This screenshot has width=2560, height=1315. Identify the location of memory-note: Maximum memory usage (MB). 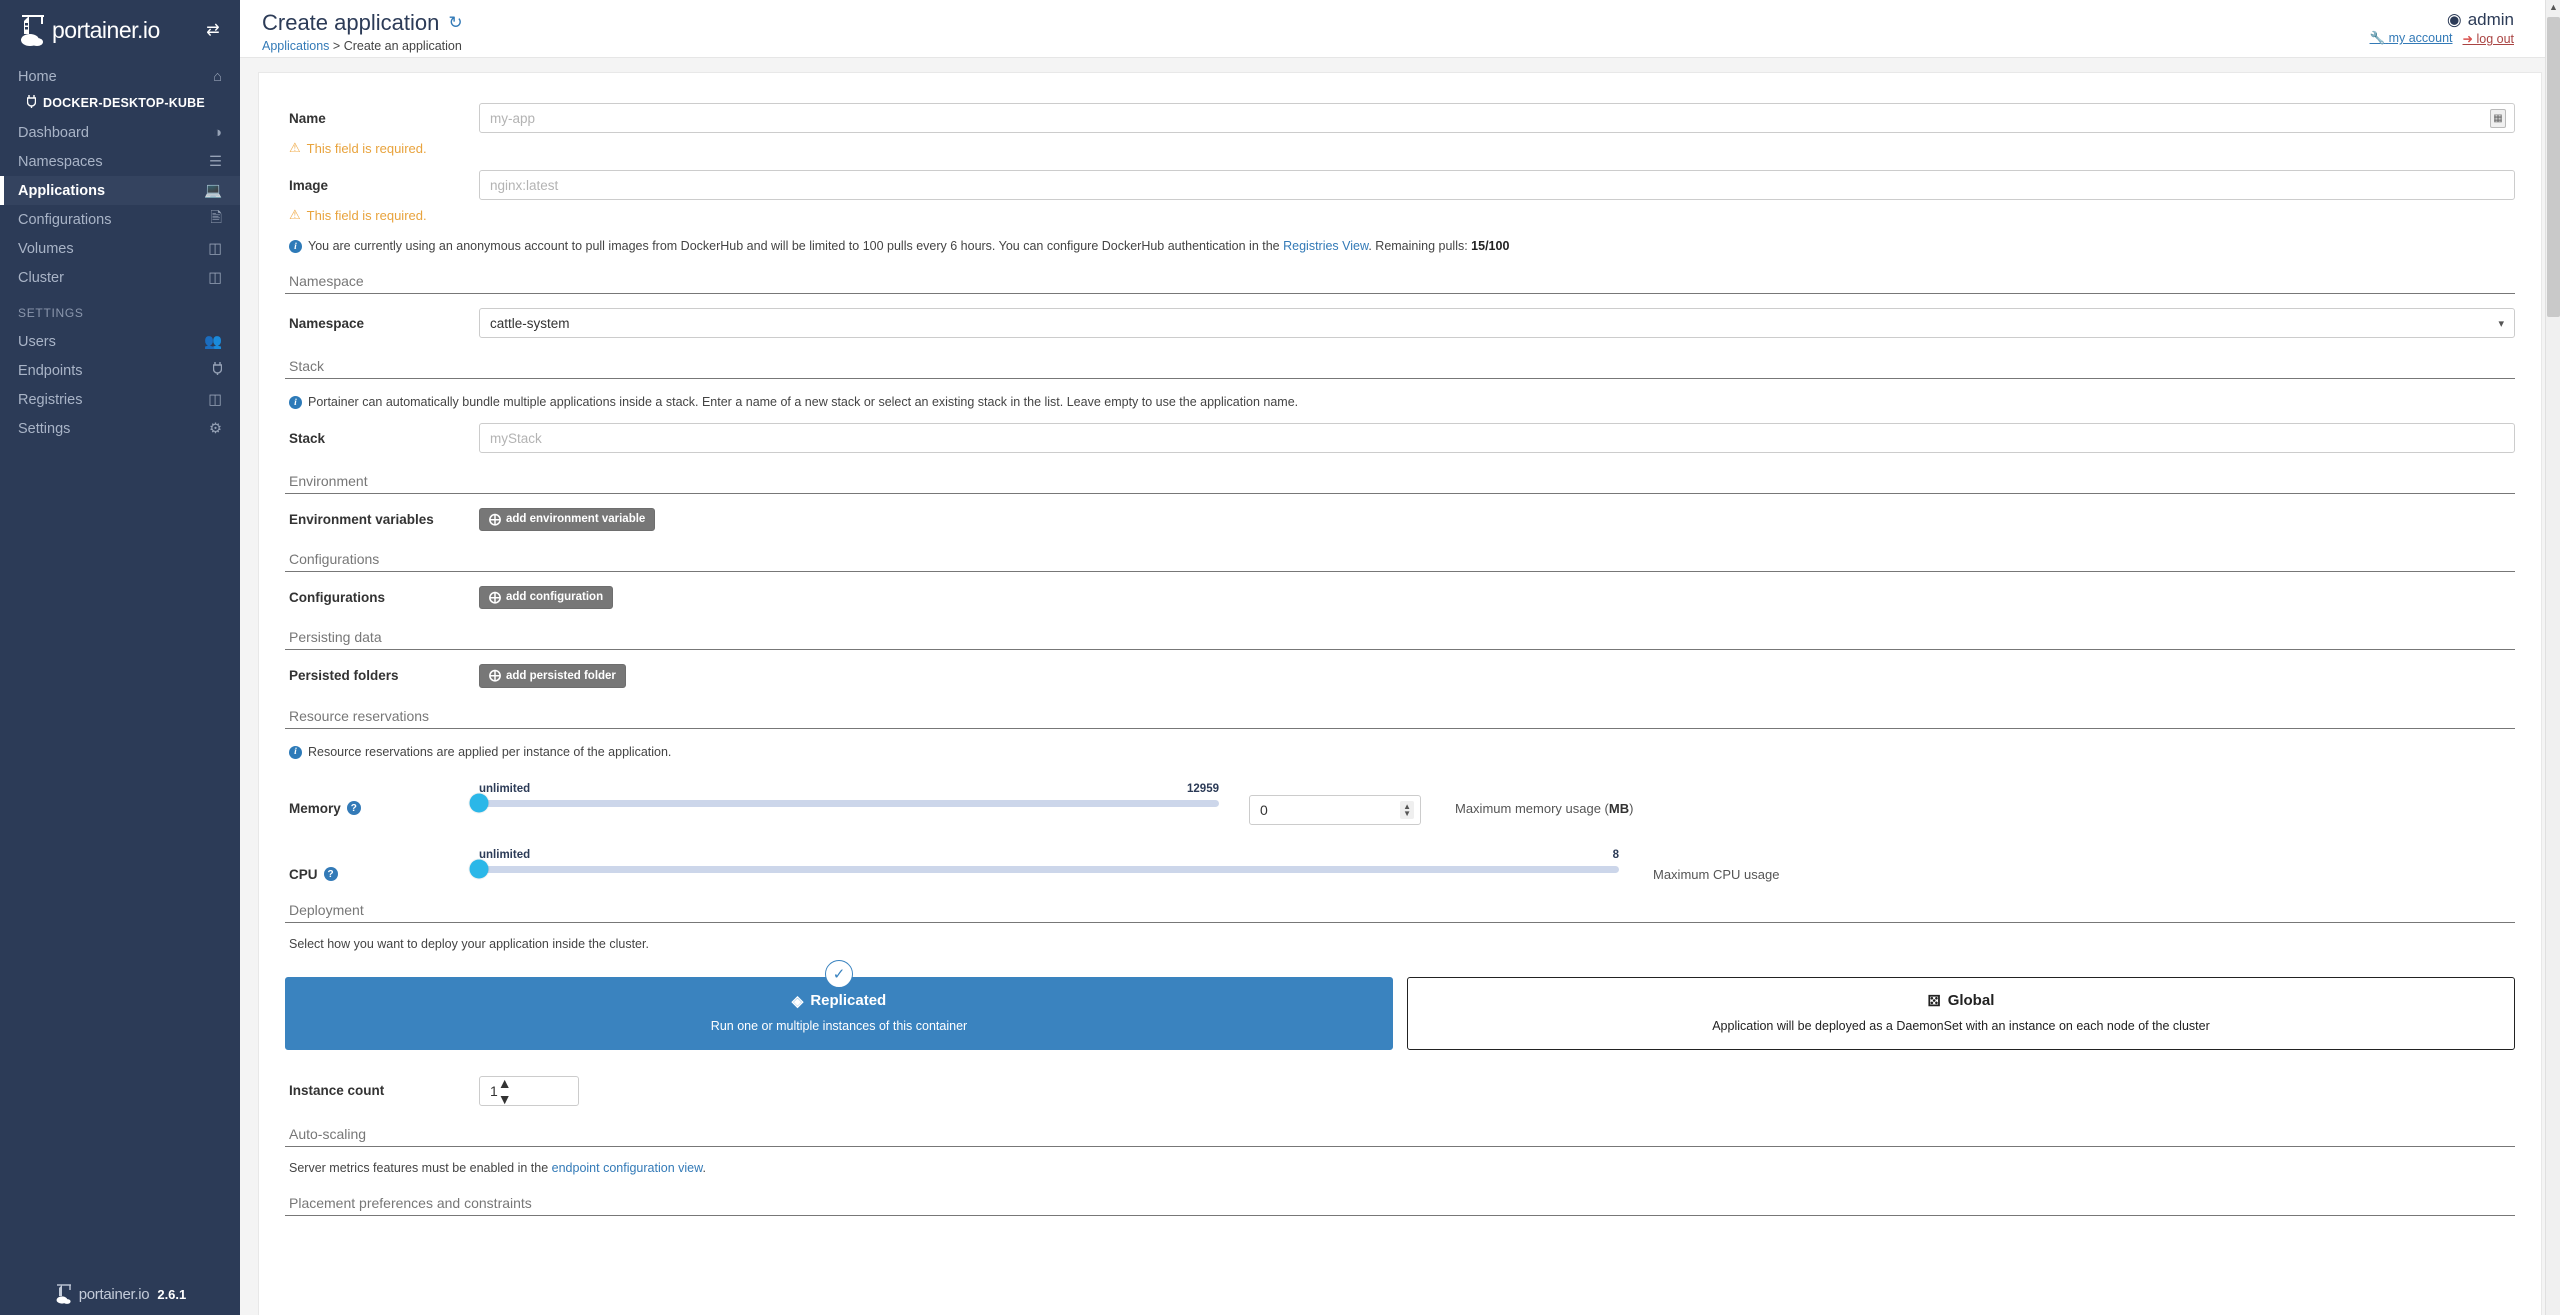
(1544, 808).